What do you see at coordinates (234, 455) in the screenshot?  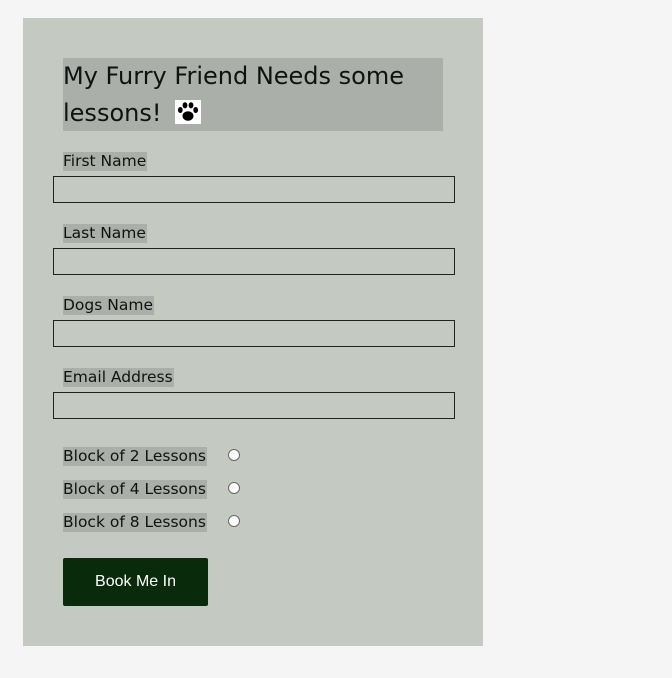 I see `lesson-option-2-radio` at bounding box center [234, 455].